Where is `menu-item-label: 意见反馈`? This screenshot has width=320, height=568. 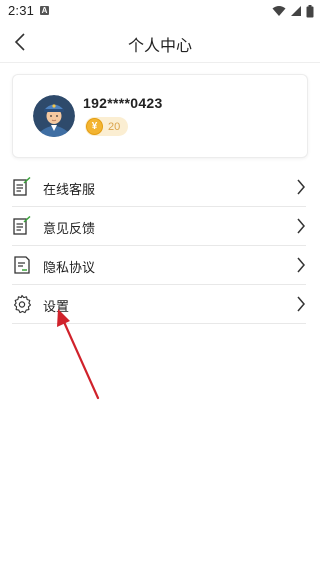
menu-item-label: 意见反馈 is located at coordinates (69, 228).